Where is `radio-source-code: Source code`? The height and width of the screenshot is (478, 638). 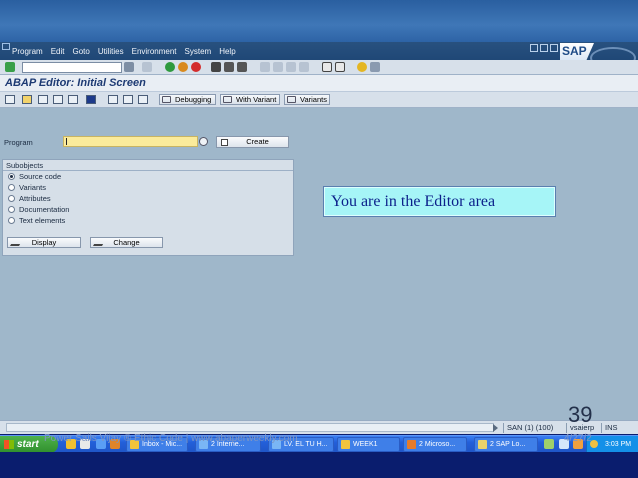 radio-source-code: Source code is located at coordinates (34, 176).